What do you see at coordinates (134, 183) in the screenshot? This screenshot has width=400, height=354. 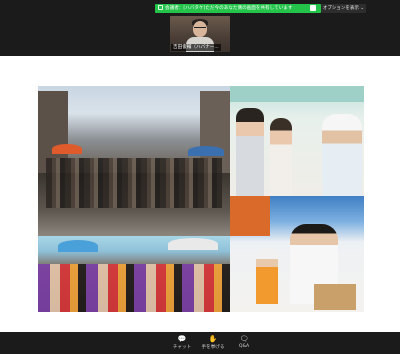 I see `crowd` at bounding box center [134, 183].